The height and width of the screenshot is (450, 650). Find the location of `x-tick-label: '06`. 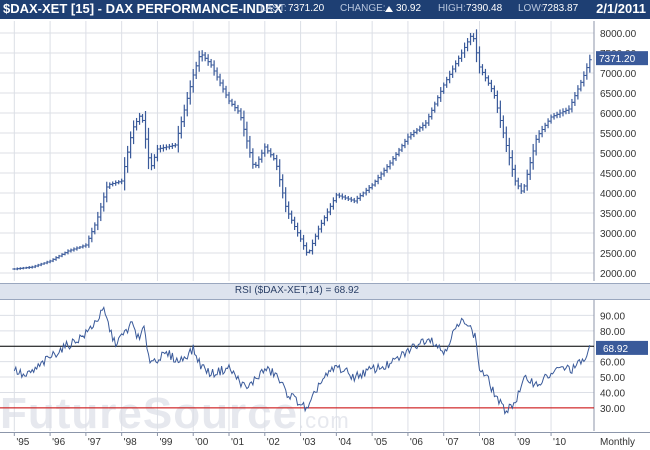

x-tick-label: '06 is located at coordinates (416, 442).